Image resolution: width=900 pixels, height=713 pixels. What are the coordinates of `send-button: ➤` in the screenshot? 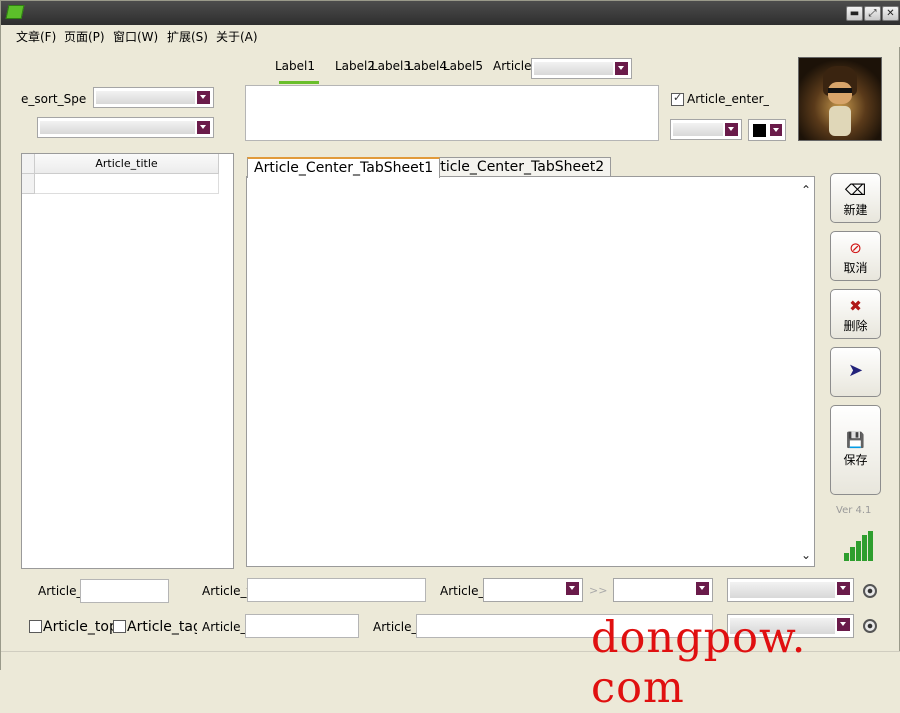 It's located at (855, 372).